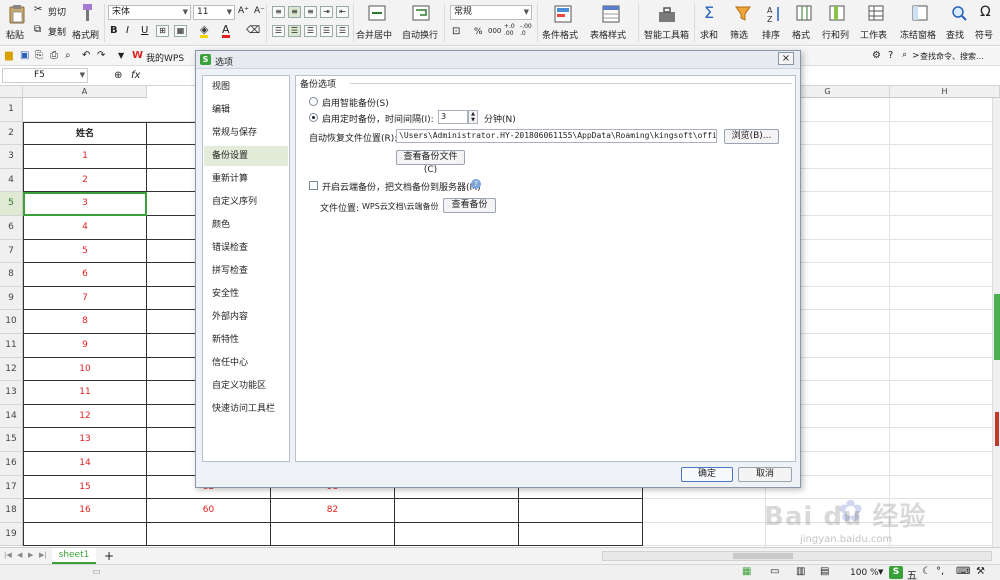 This screenshot has width=1000, height=580. Describe the element at coordinates (278, 12) in the screenshot. I see `align-top-icon: ≡` at that location.